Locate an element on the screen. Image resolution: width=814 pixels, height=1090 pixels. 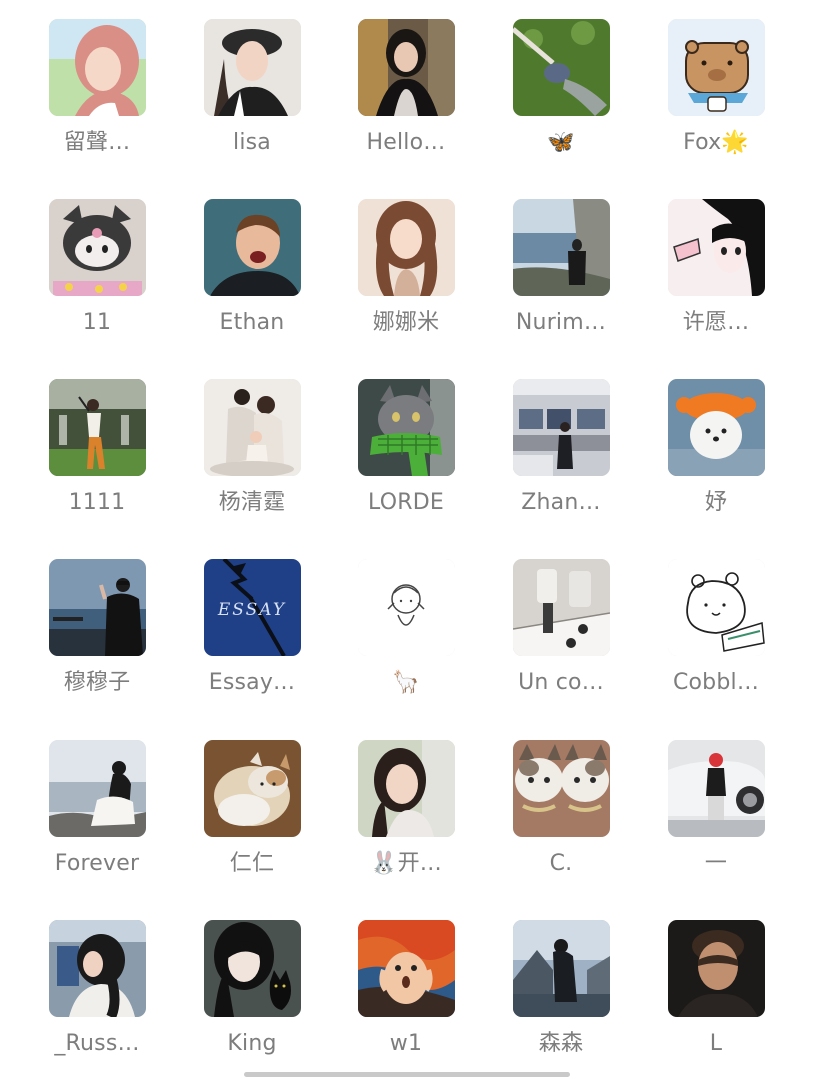
line-doodle-girl-avatar is located at coordinates (406, 607).